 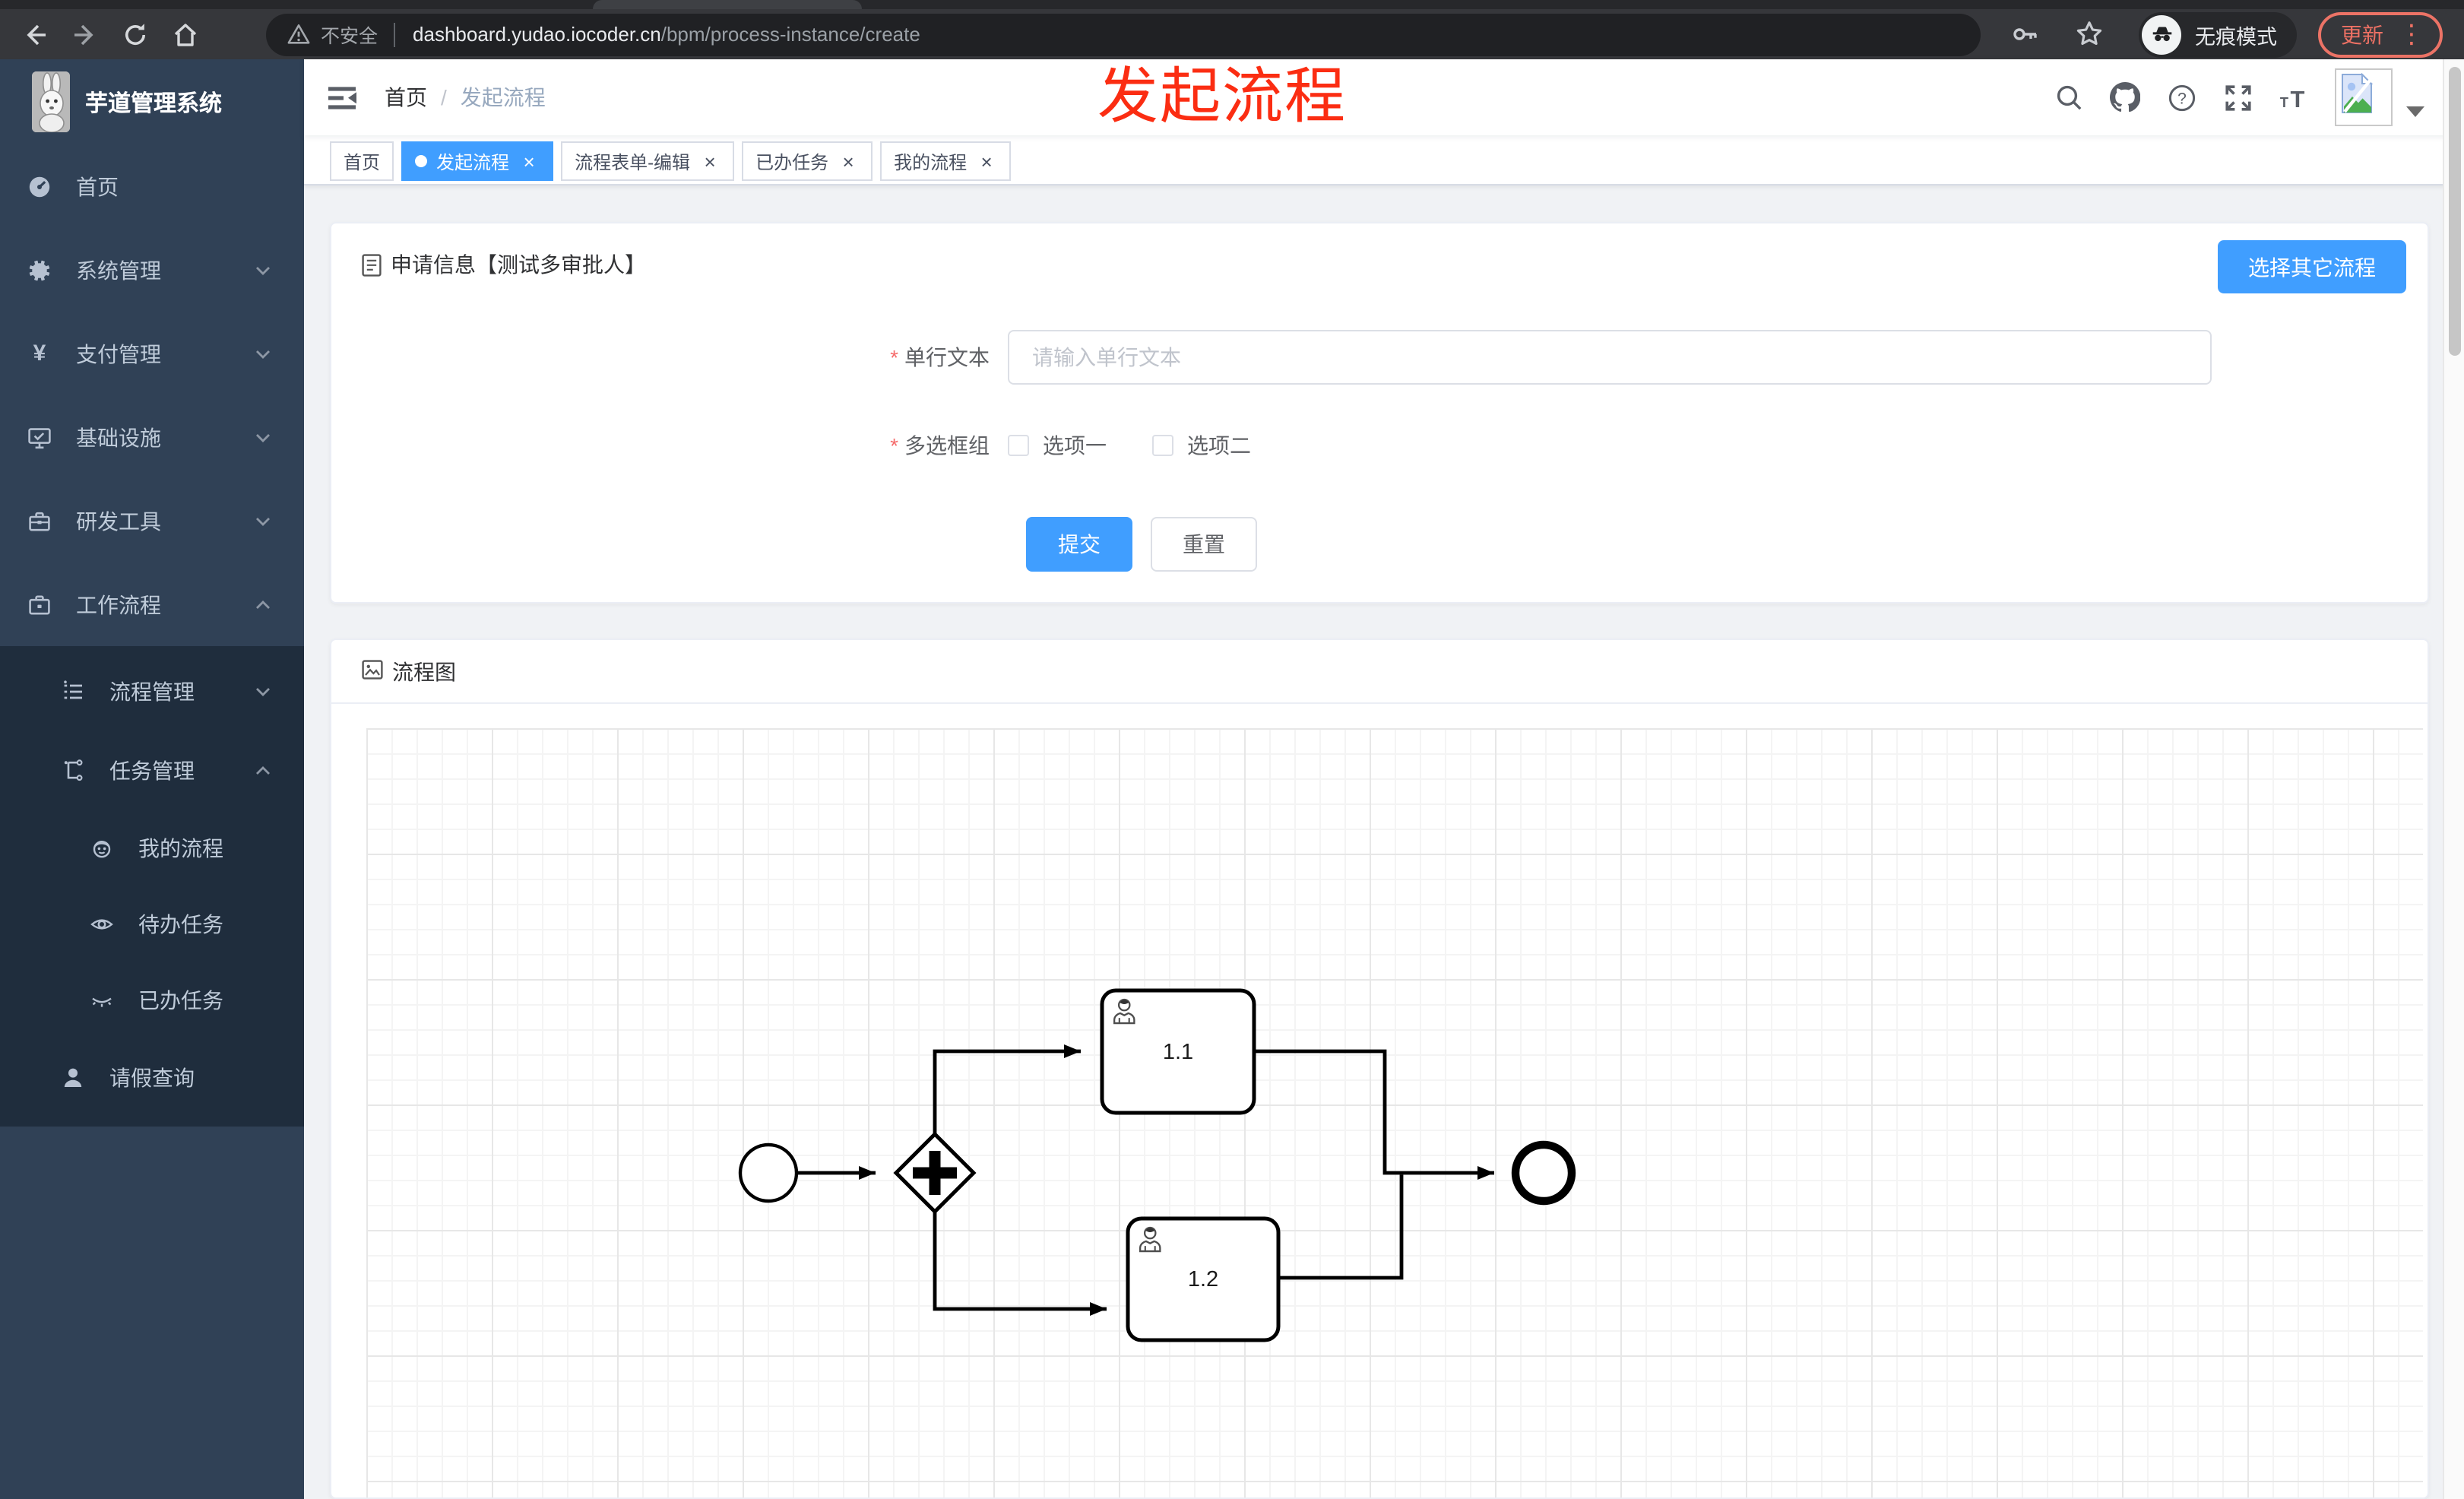 What do you see at coordinates (135, 34) in the screenshot?
I see `reload-icon` at bounding box center [135, 34].